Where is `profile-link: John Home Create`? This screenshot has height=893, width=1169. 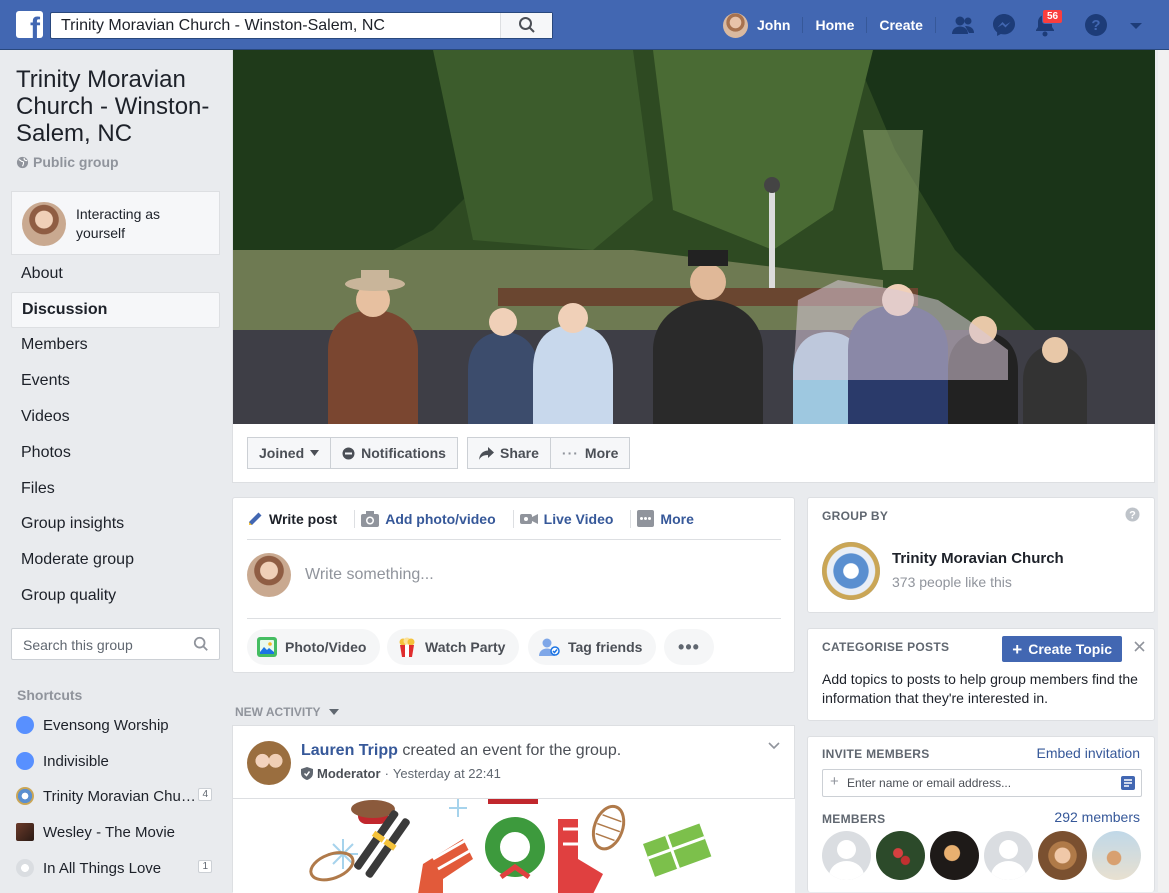 profile-link: John Home Create is located at coordinates (835, 25).